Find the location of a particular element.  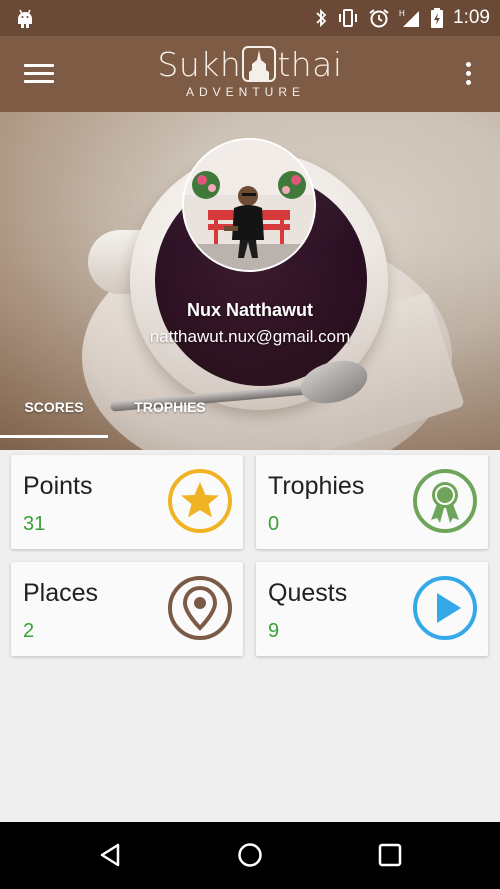

trophies-card: Trophies 0 is located at coordinates (372, 502).